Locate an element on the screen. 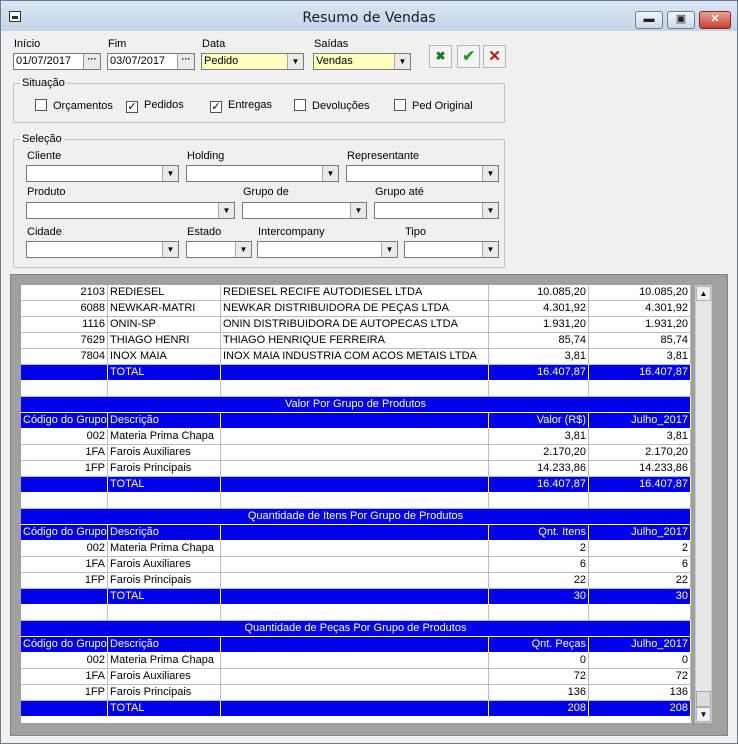 The height and width of the screenshot is (744, 738). checkbox-entregas: ✓ Entregas is located at coordinates (241, 106).